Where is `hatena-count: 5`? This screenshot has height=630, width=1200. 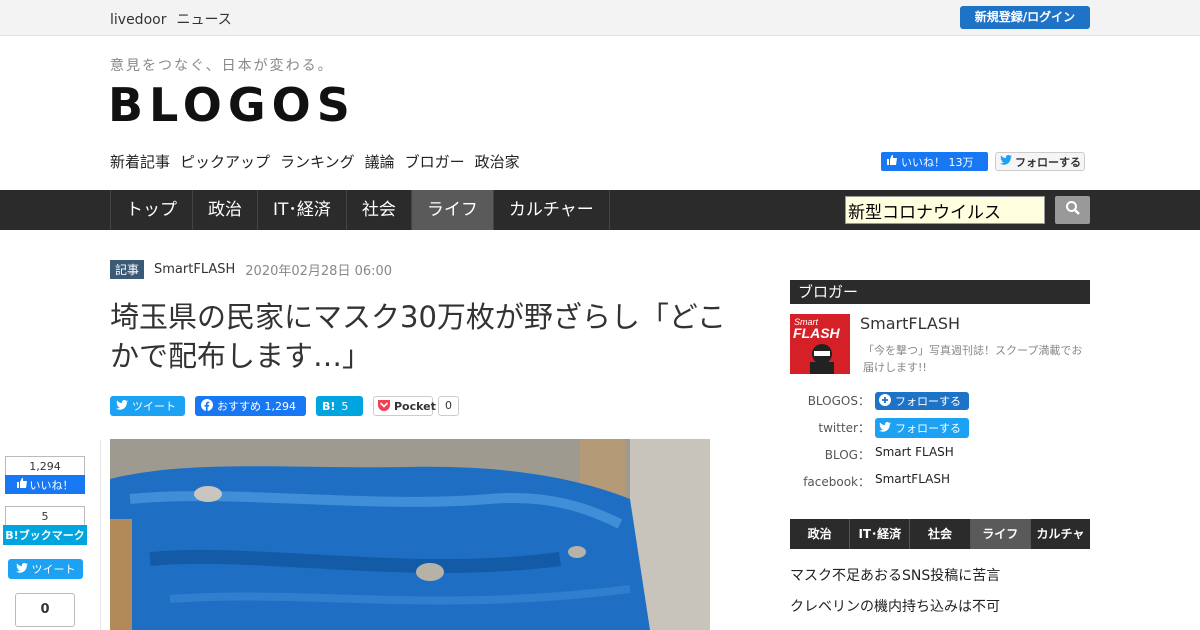
hatena-count: 5 is located at coordinates (345, 406).